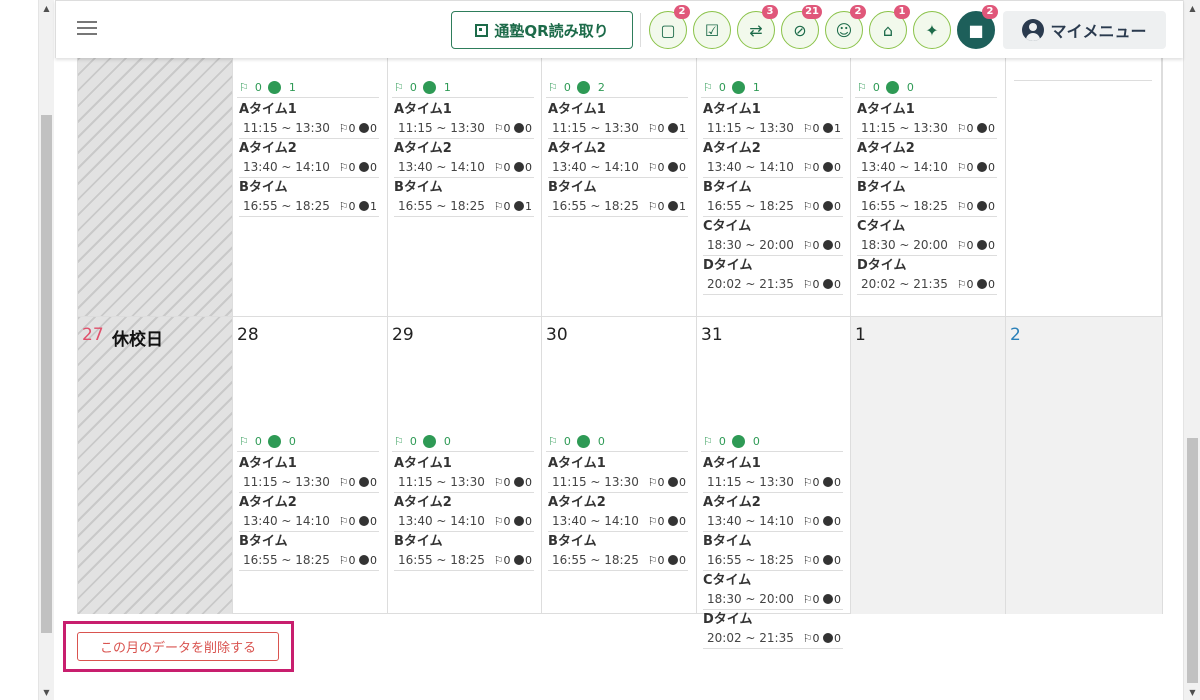 The height and width of the screenshot is (700, 1200). I want to click on slot-time-row: 11:15 ~ 13:30 ⚐0 0, so click(618, 483).